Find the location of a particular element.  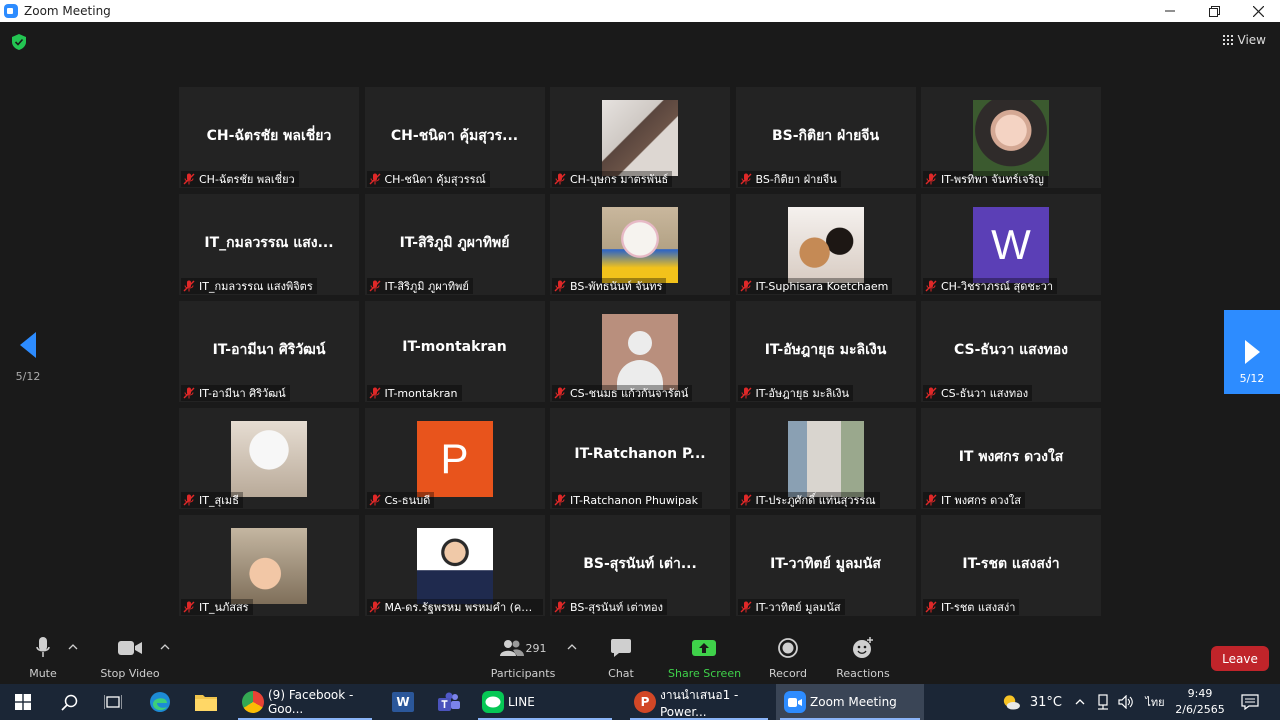

participant-tile: IT-Suphisara Koetchaem is located at coordinates (825, 244).